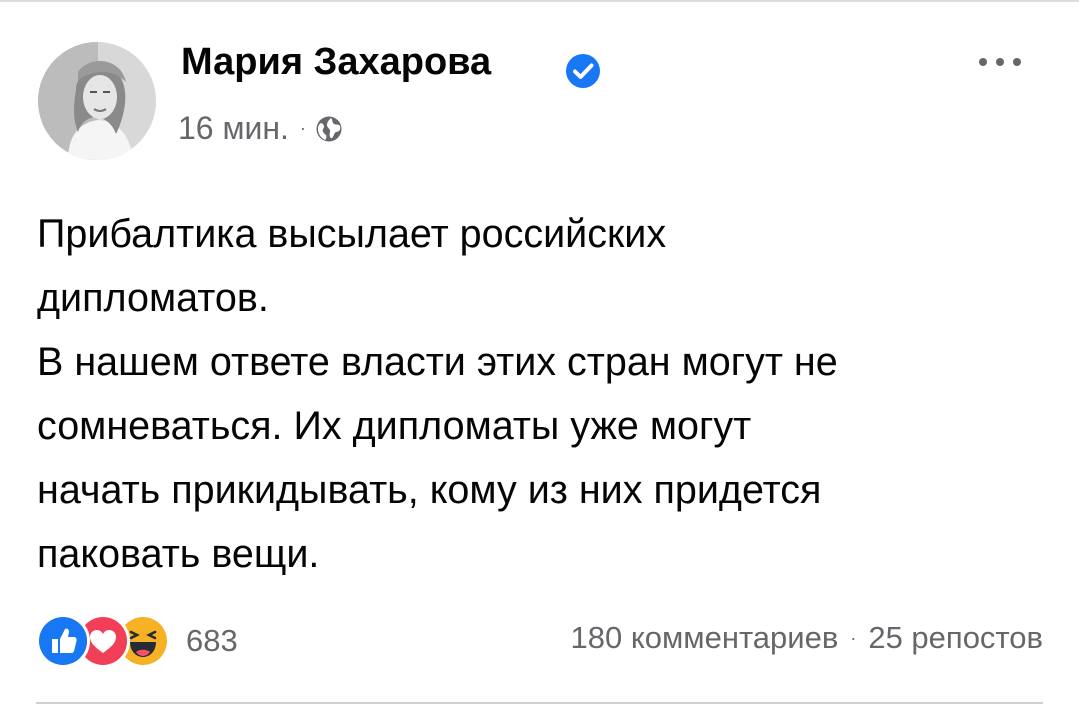 This screenshot has height=716, width=1079. What do you see at coordinates (233, 128) in the screenshot?
I see `post-time: 16 мин.` at bounding box center [233, 128].